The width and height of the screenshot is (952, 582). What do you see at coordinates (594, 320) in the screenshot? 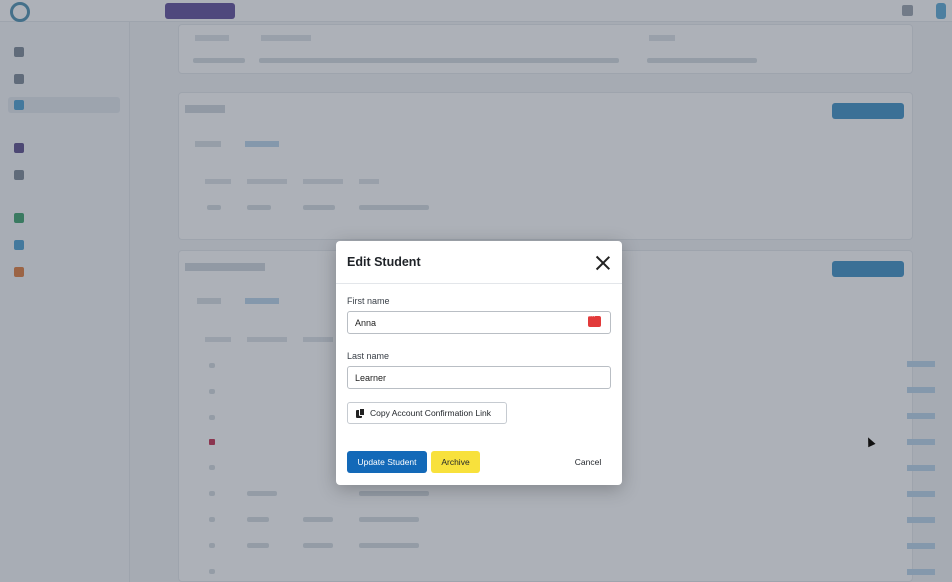
I see `password-manager-icon` at bounding box center [594, 320].